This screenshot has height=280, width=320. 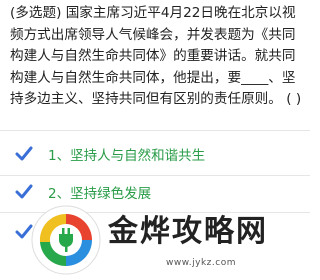 What do you see at coordinates (127, 156) in the screenshot?
I see `option-label: 1、坚持人与自然和谐共生` at bounding box center [127, 156].